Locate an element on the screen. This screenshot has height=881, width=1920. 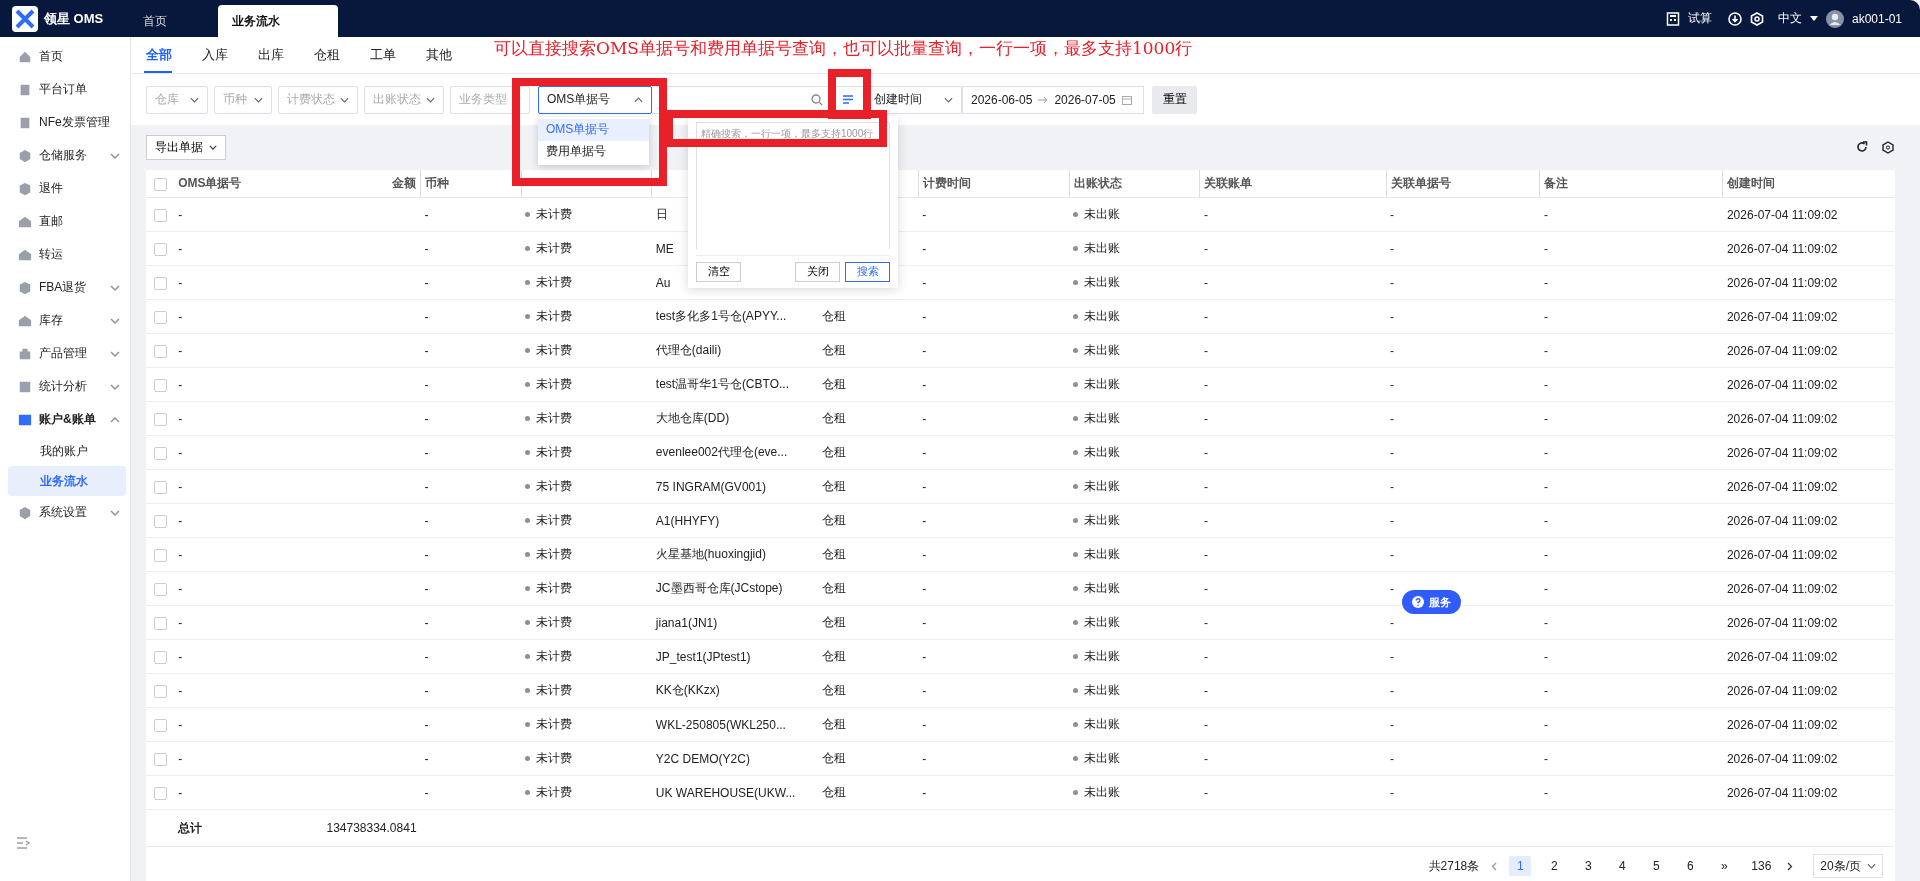
content-tab: 仓租 is located at coordinates (340, 55).